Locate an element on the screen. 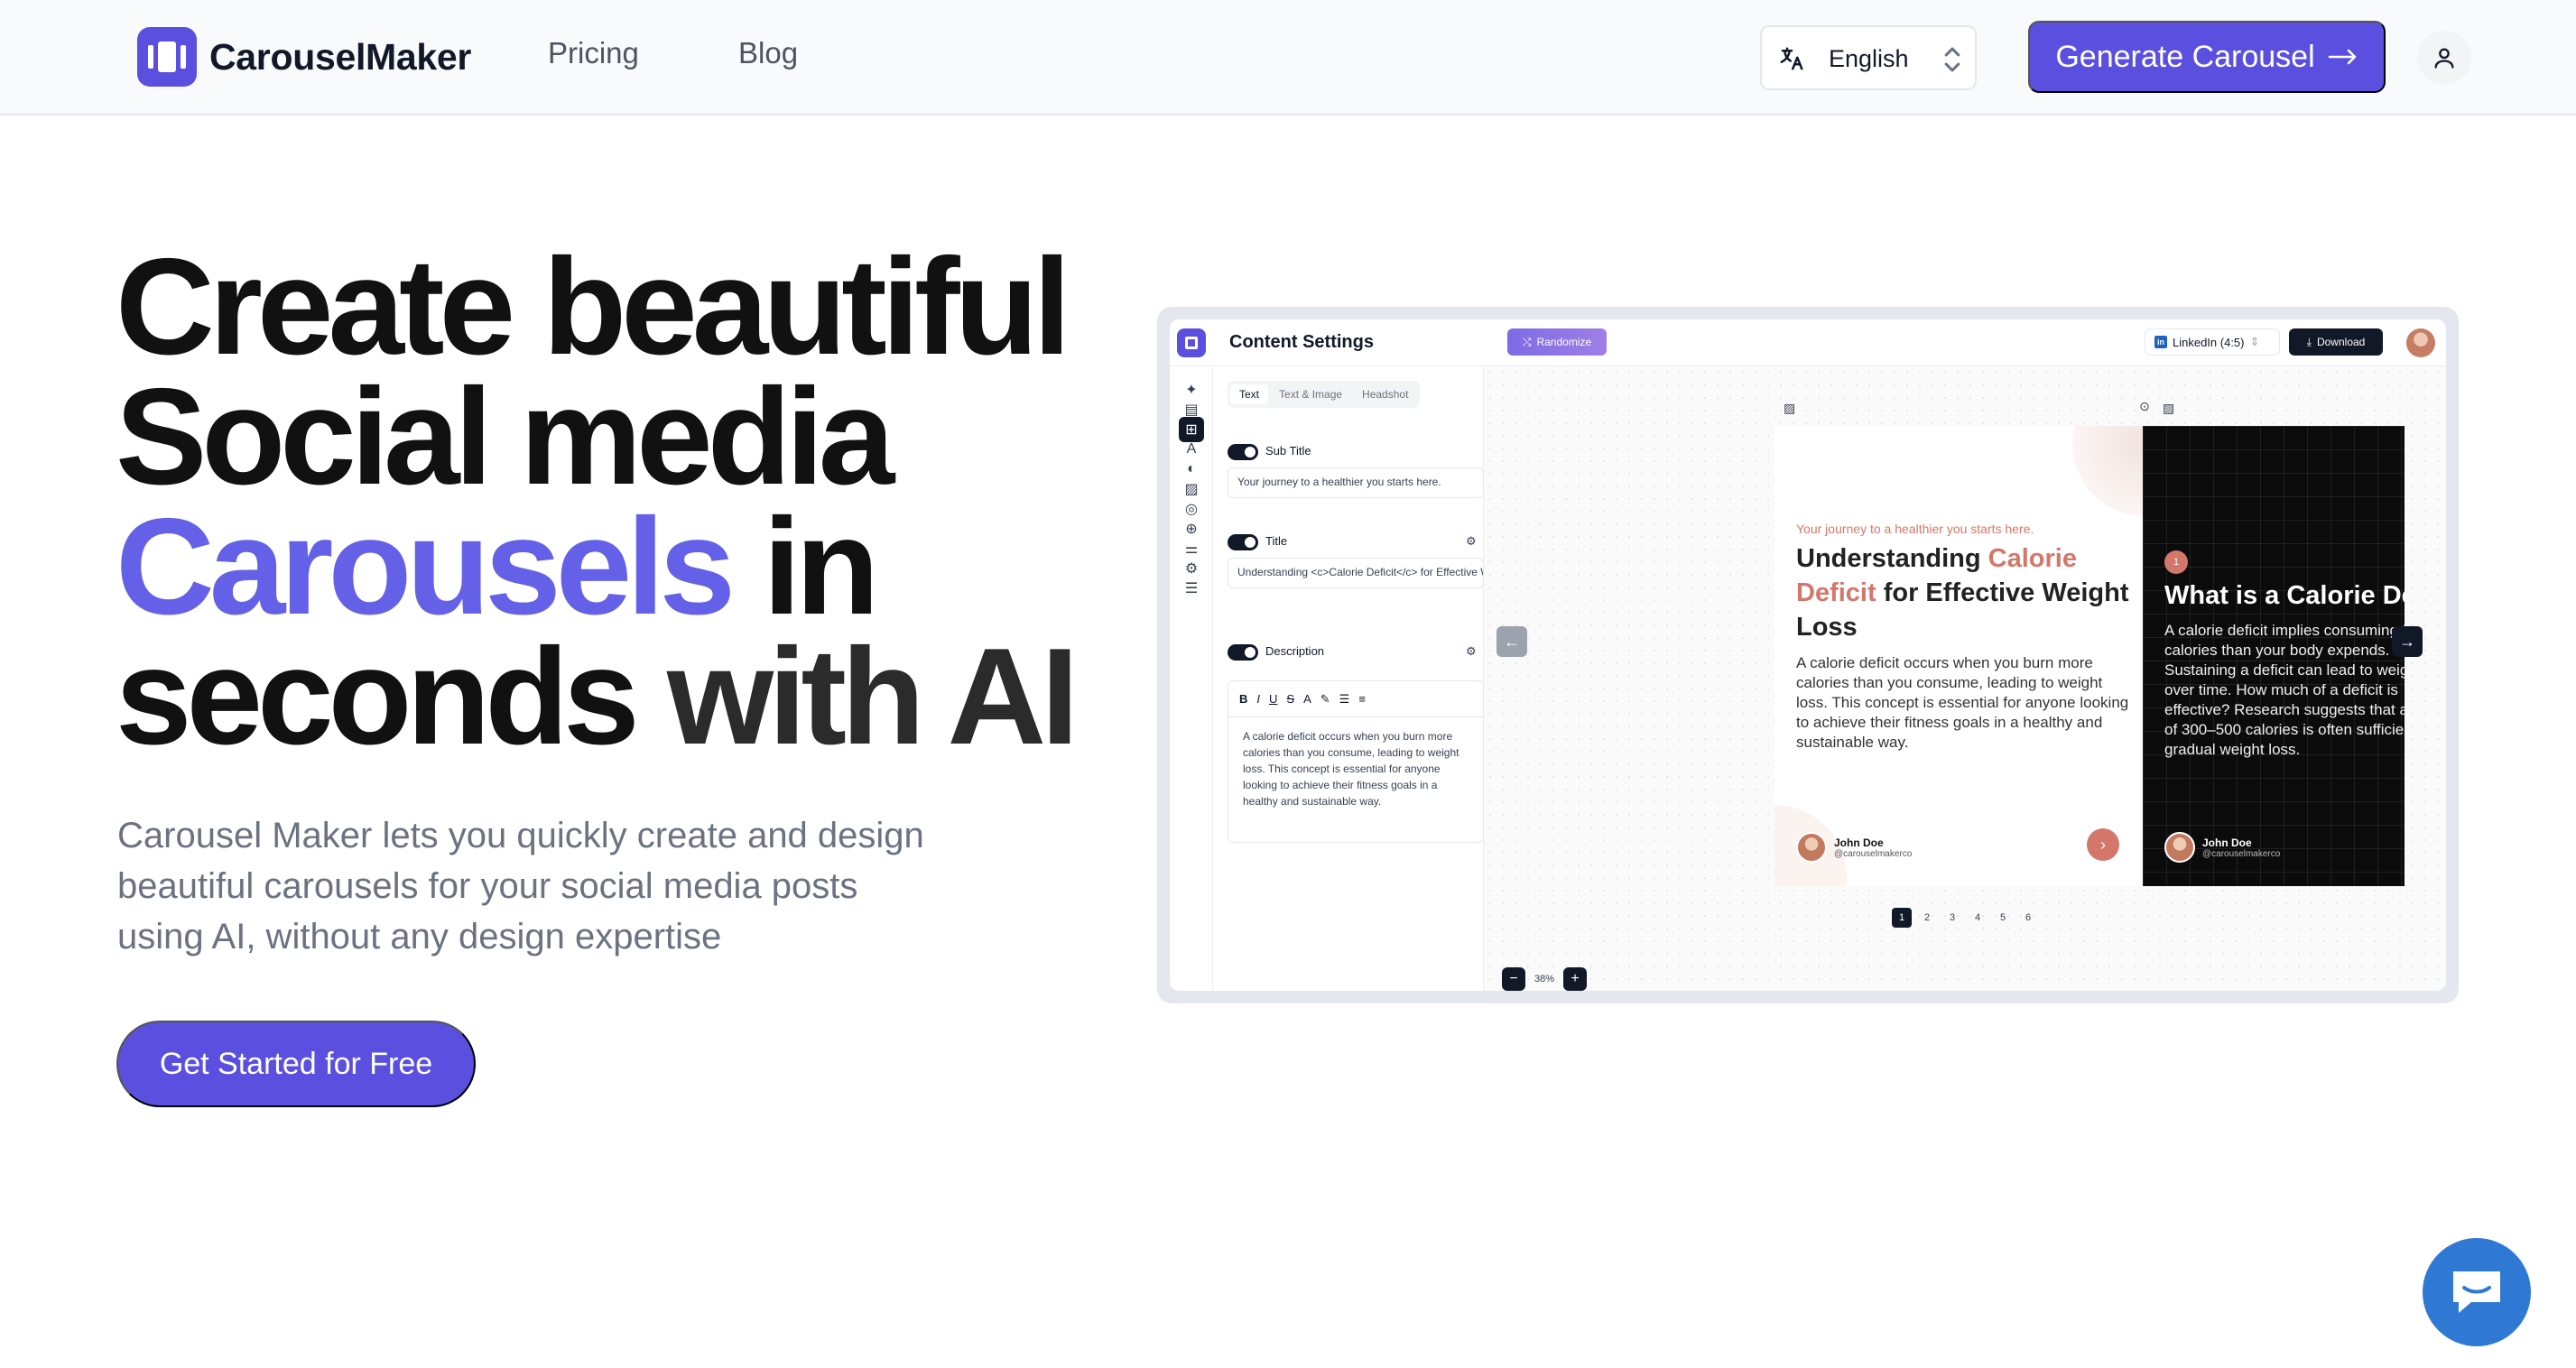 The width and height of the screenshot is (2576, 1368). subtitle-toggle is located at coordinates (1243, 452).